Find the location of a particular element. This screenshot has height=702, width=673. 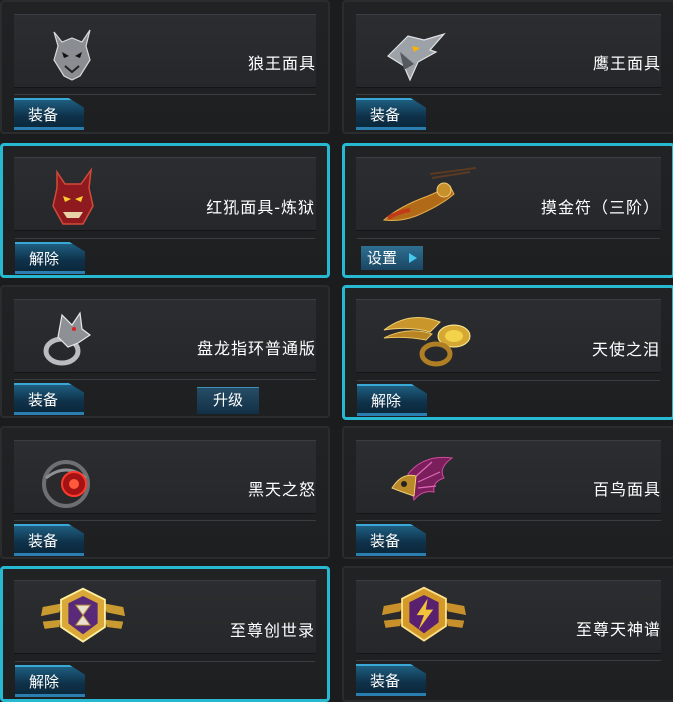

item-card-lightning-emblem: 至尊天神谱 装备 is located at coordinates (507, 634).